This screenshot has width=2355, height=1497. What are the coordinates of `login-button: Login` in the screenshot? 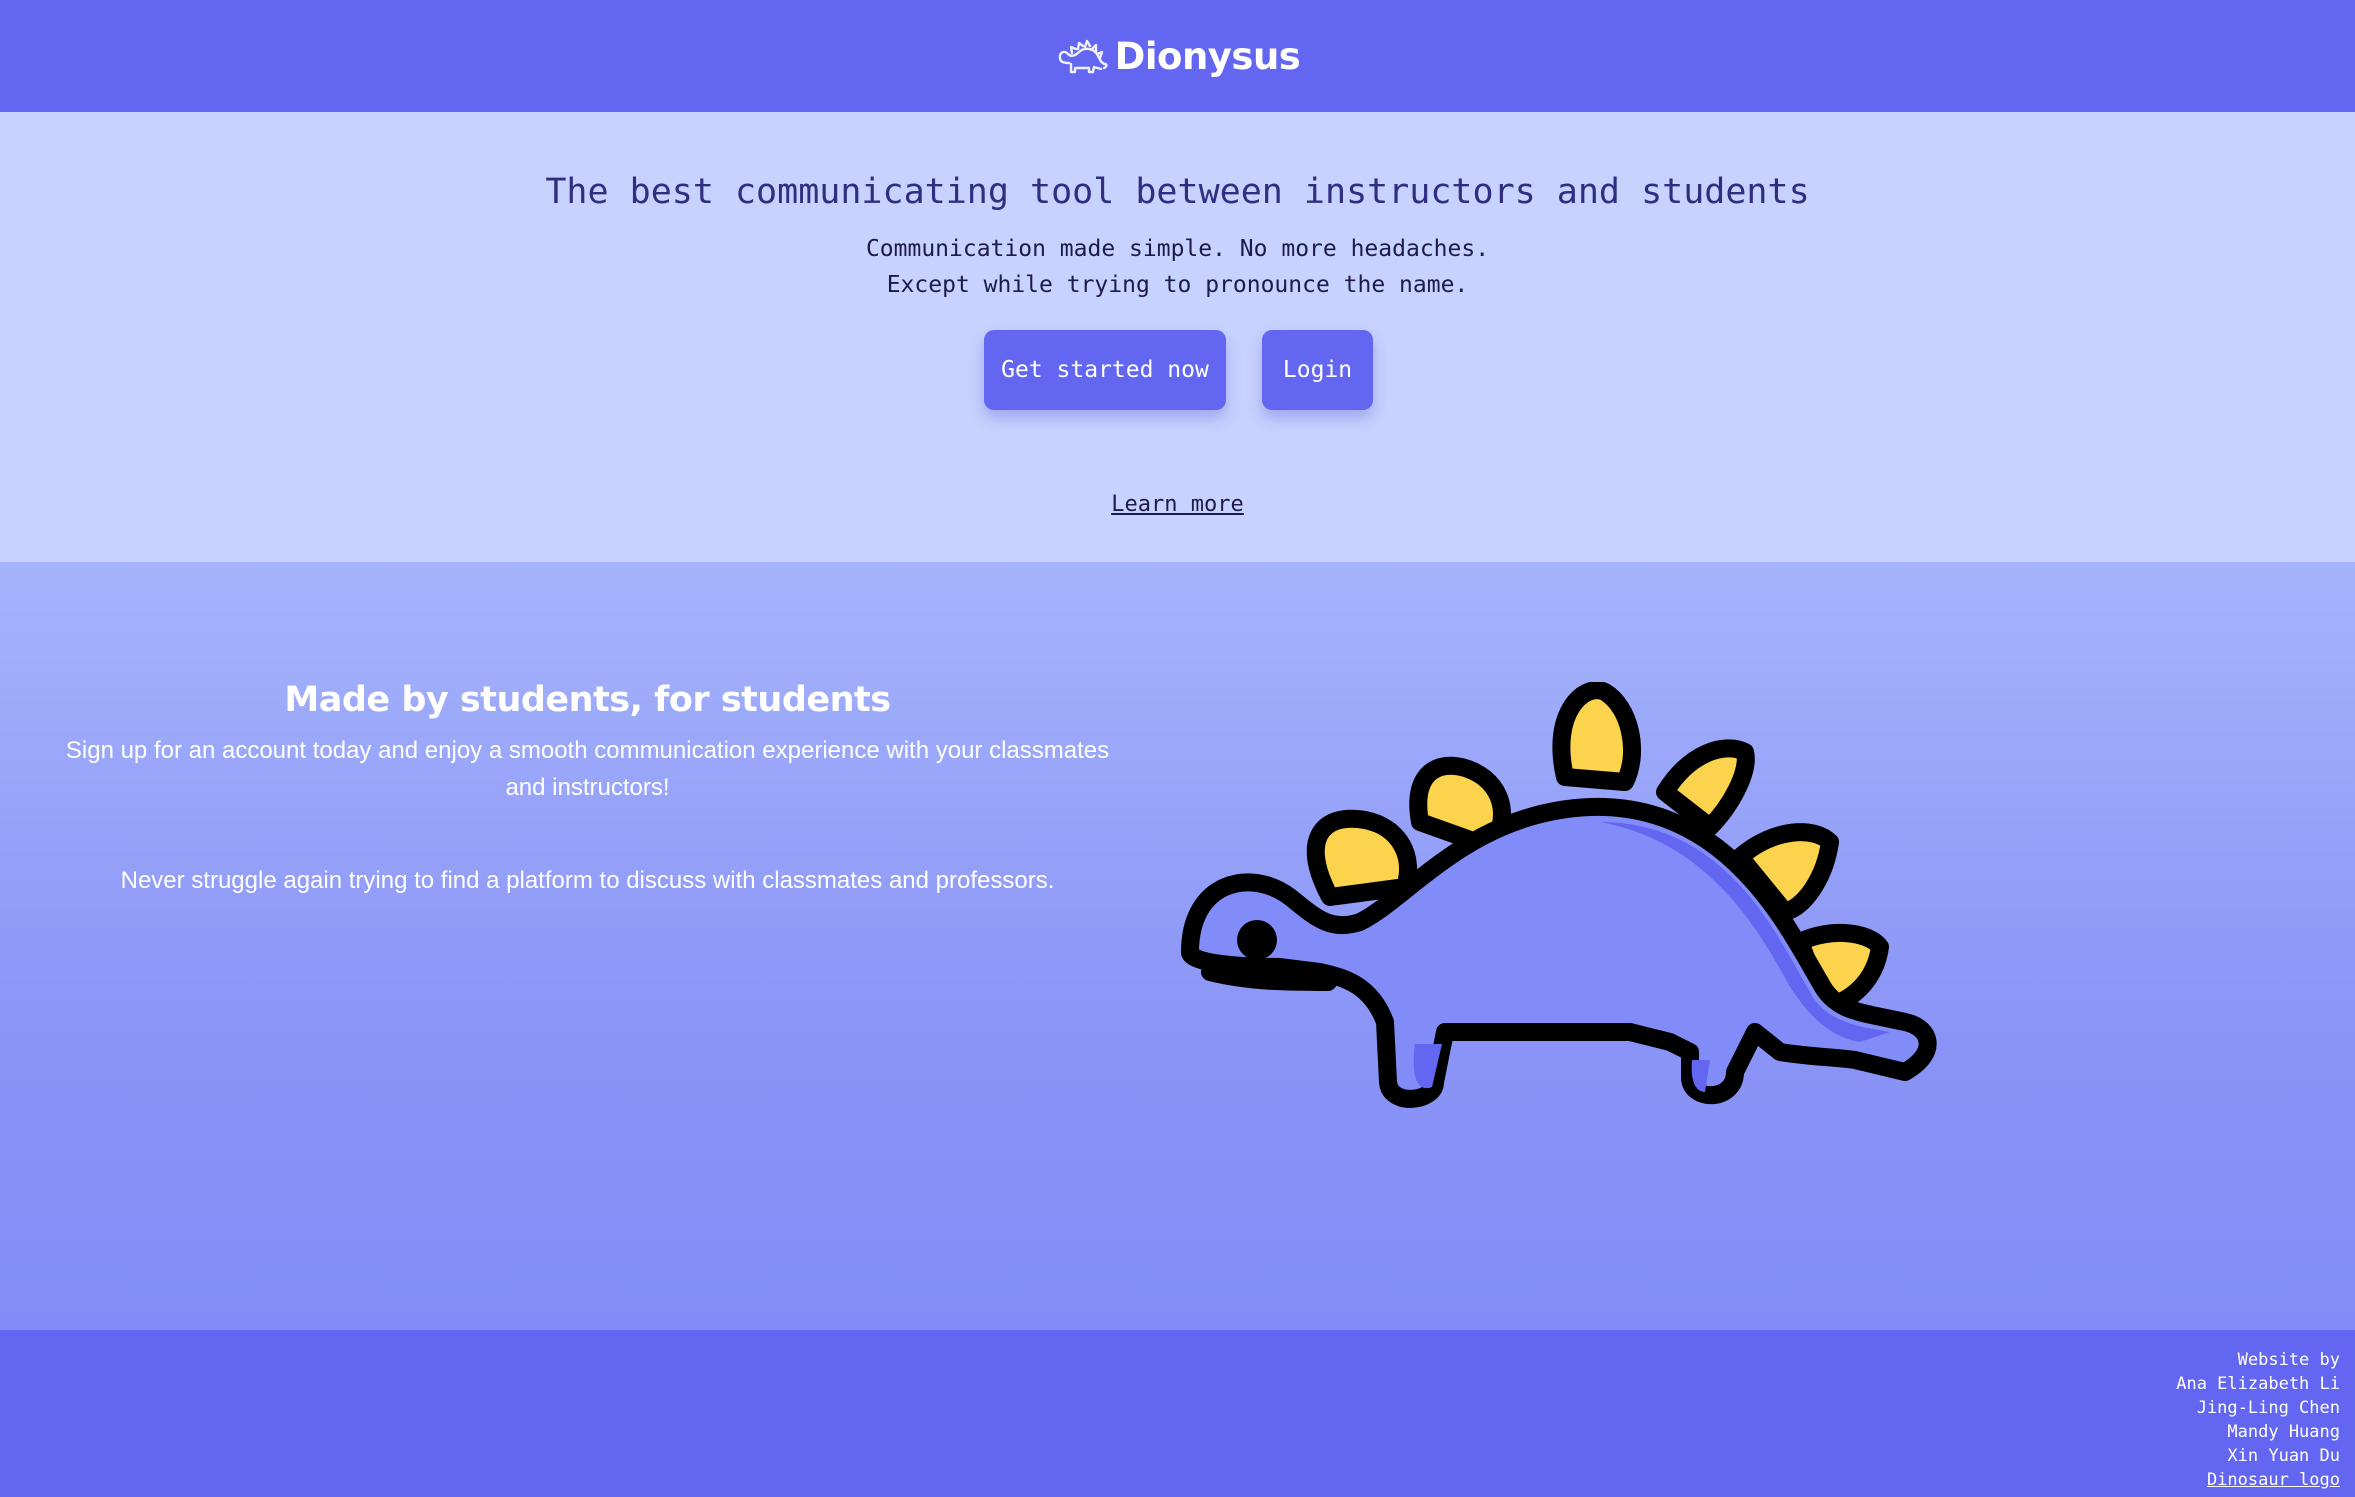 It's located at (1317, 370).